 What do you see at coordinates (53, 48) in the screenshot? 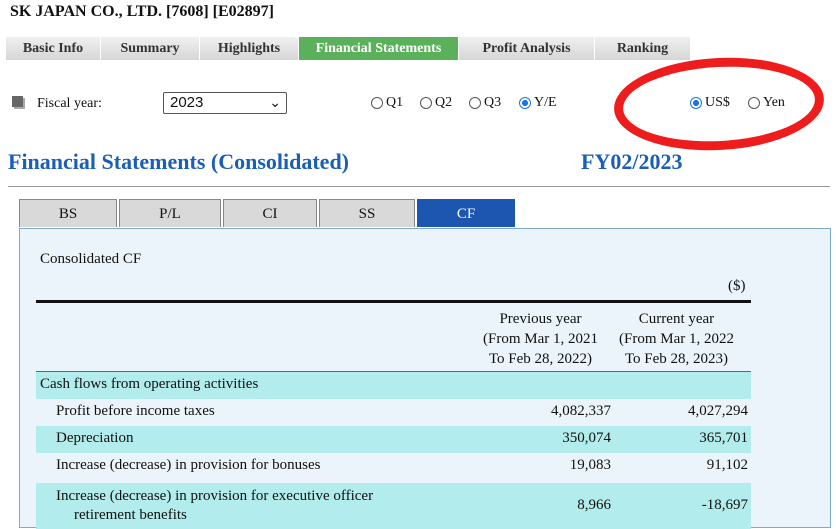
I see `tab-basic-info: Basic Info` at bounding box center [53, 48].